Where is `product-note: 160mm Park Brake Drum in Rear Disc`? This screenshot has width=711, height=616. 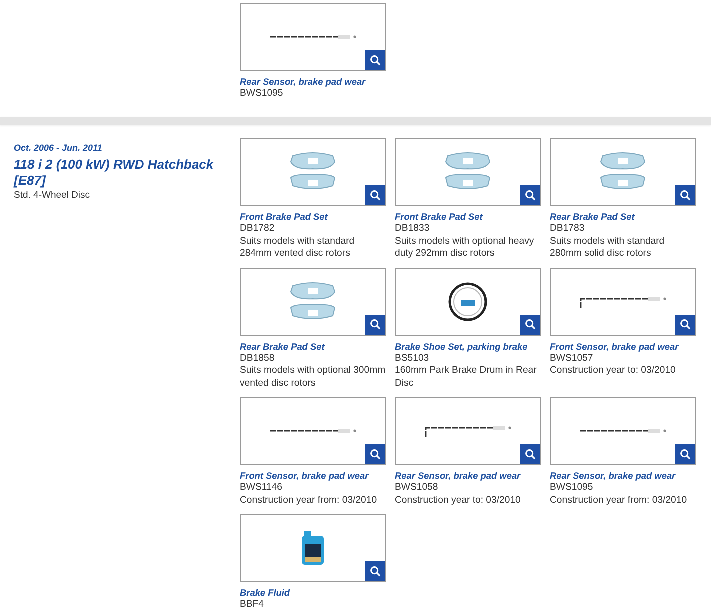 product-note: 160mm Park Brake Drum in Rear Disc is located at coordinates (466, 377).